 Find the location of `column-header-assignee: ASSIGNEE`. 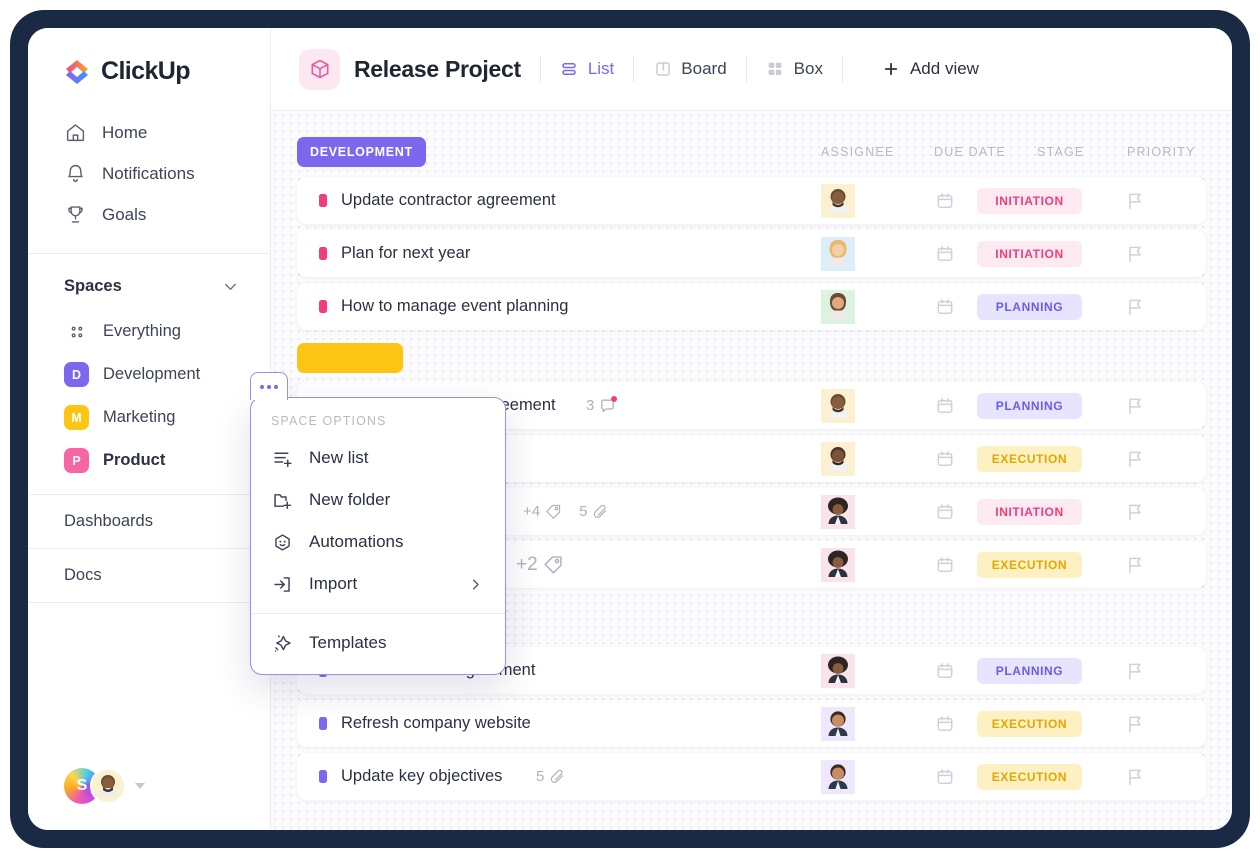

column-header-assignee: ASSIGNEE is located at coordinates (858, 151).